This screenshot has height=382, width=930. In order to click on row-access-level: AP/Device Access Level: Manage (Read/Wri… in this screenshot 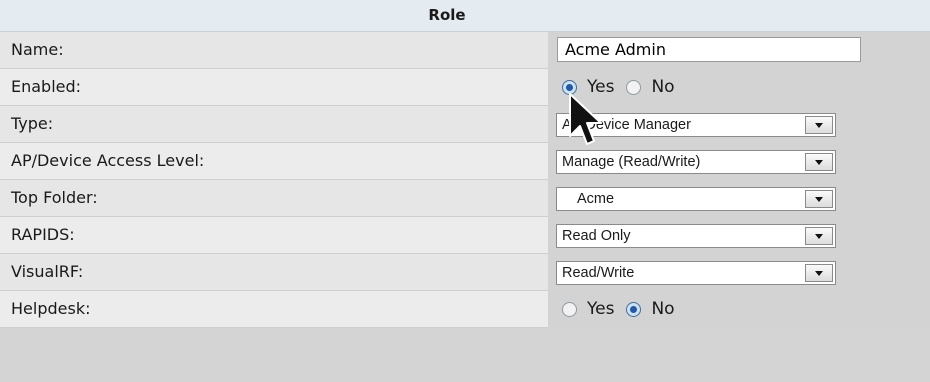, I will do `click(465, 161)`.